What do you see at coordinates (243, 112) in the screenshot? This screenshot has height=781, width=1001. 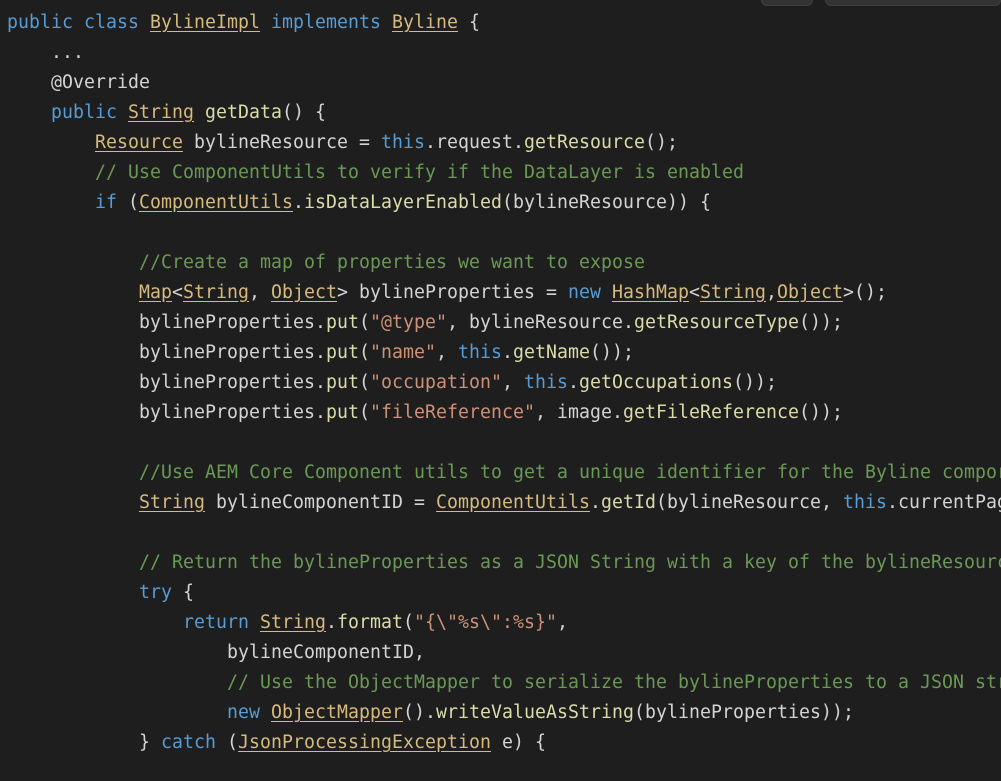 I see `code-token: getData` at bounding box center [243, 112].